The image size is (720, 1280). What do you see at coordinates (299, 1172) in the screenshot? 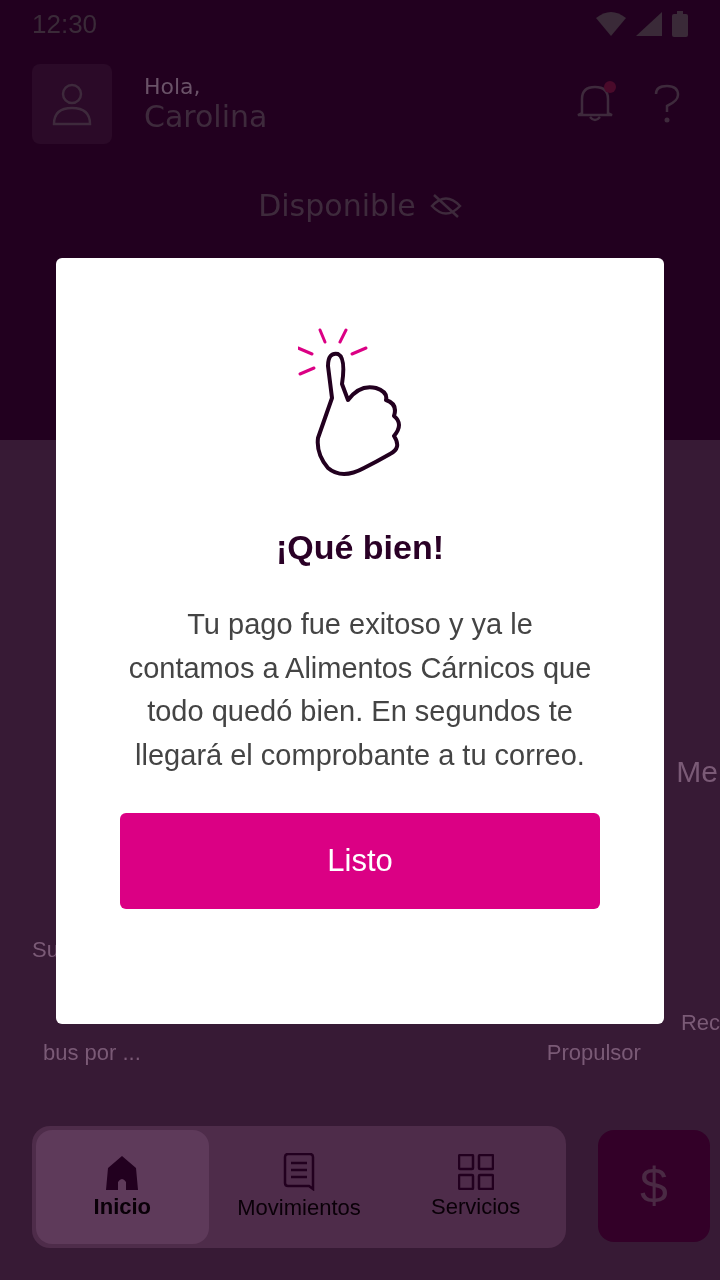
I see `document-icon` at bounding box center [299, 1172].